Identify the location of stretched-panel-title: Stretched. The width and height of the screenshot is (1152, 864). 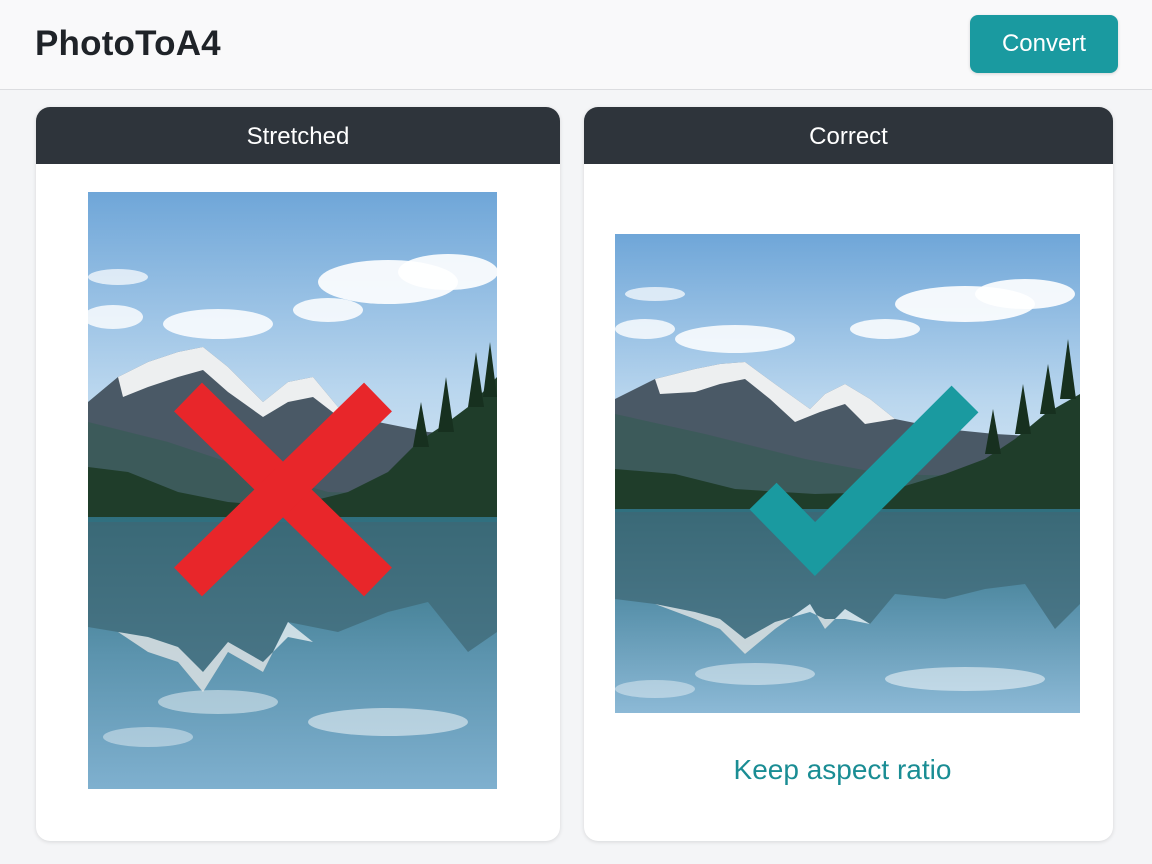
(298, 135).